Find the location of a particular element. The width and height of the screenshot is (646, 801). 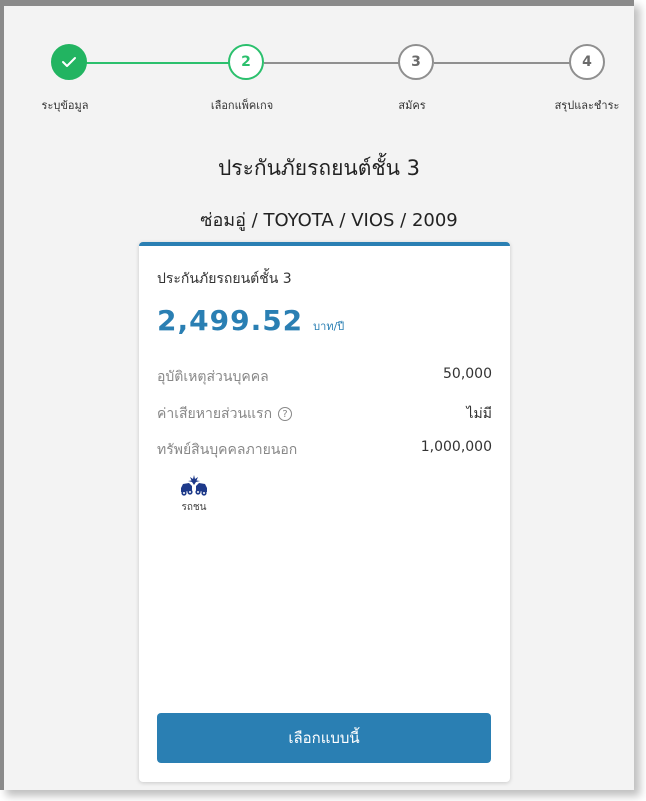

coverage-row: ทรัพย์สินบุคคลภายนอก 1,000,000 is located at coordinates (324, 450).